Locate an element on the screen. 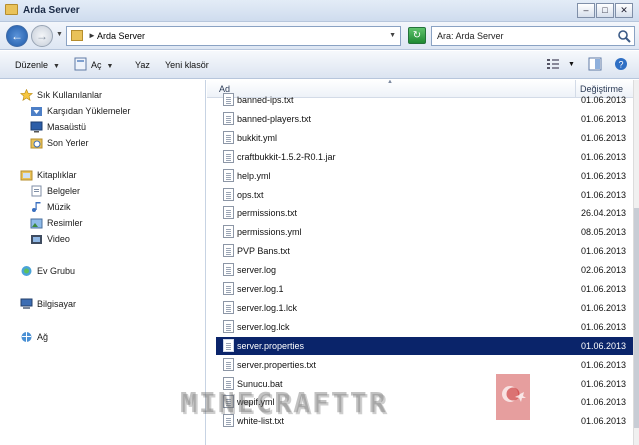 Image resolution: width=639 pixels, height=445 pixels. file-row: server.log.1.lck 01.06.2013 is located at coordinates (424, 308).